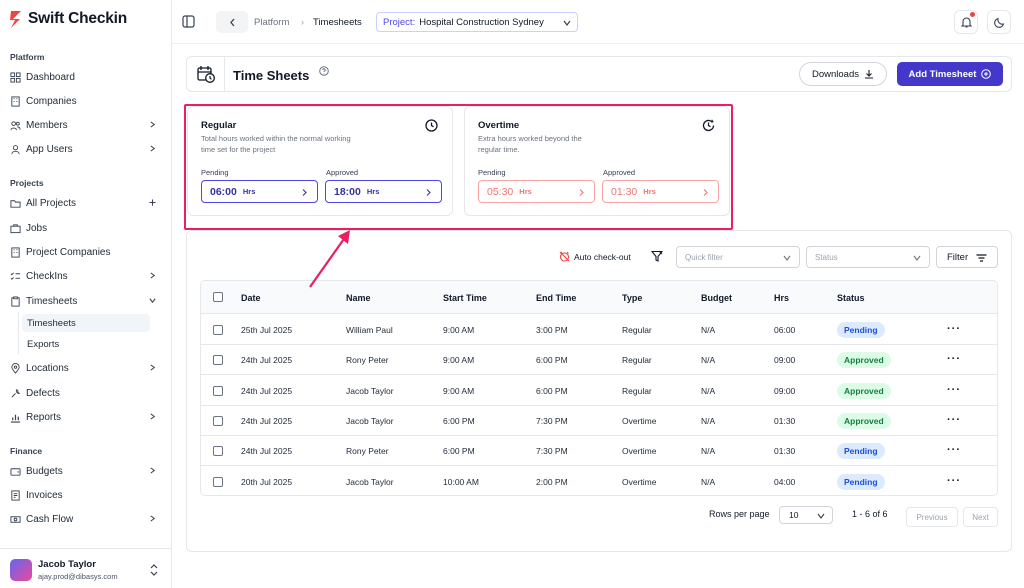 This screenshot has height=588, width=1024. I want to click on add-timesheet-button: Add Timesheet, so click(950, 74).